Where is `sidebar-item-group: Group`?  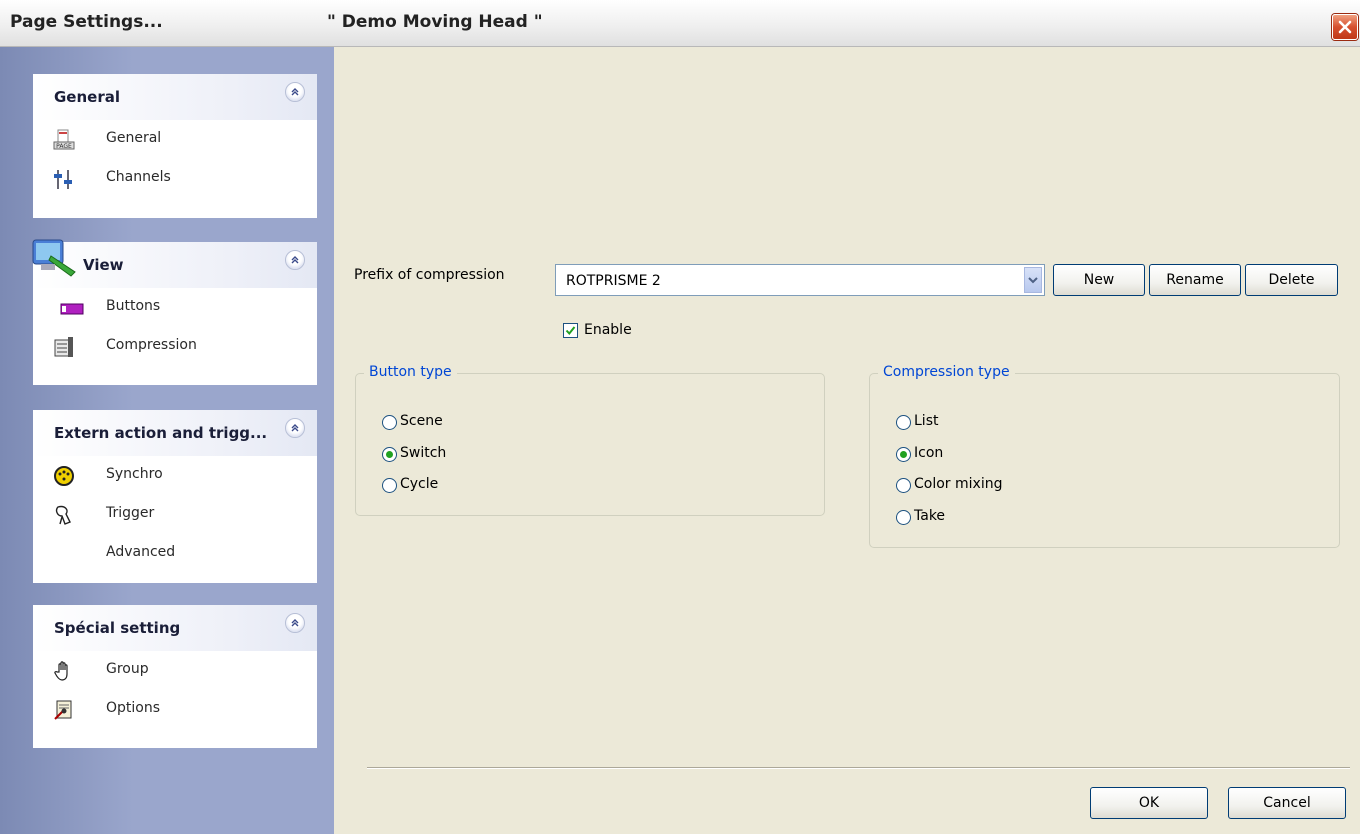
sidebar-item-group: Group is located at coordinates (175, 670).